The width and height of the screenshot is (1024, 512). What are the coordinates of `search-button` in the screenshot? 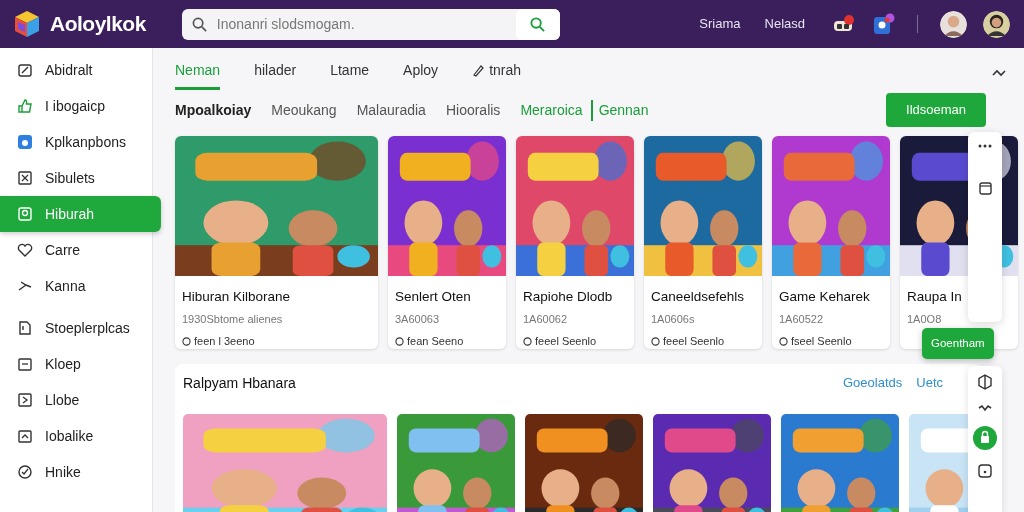 It's located at (537, 24).